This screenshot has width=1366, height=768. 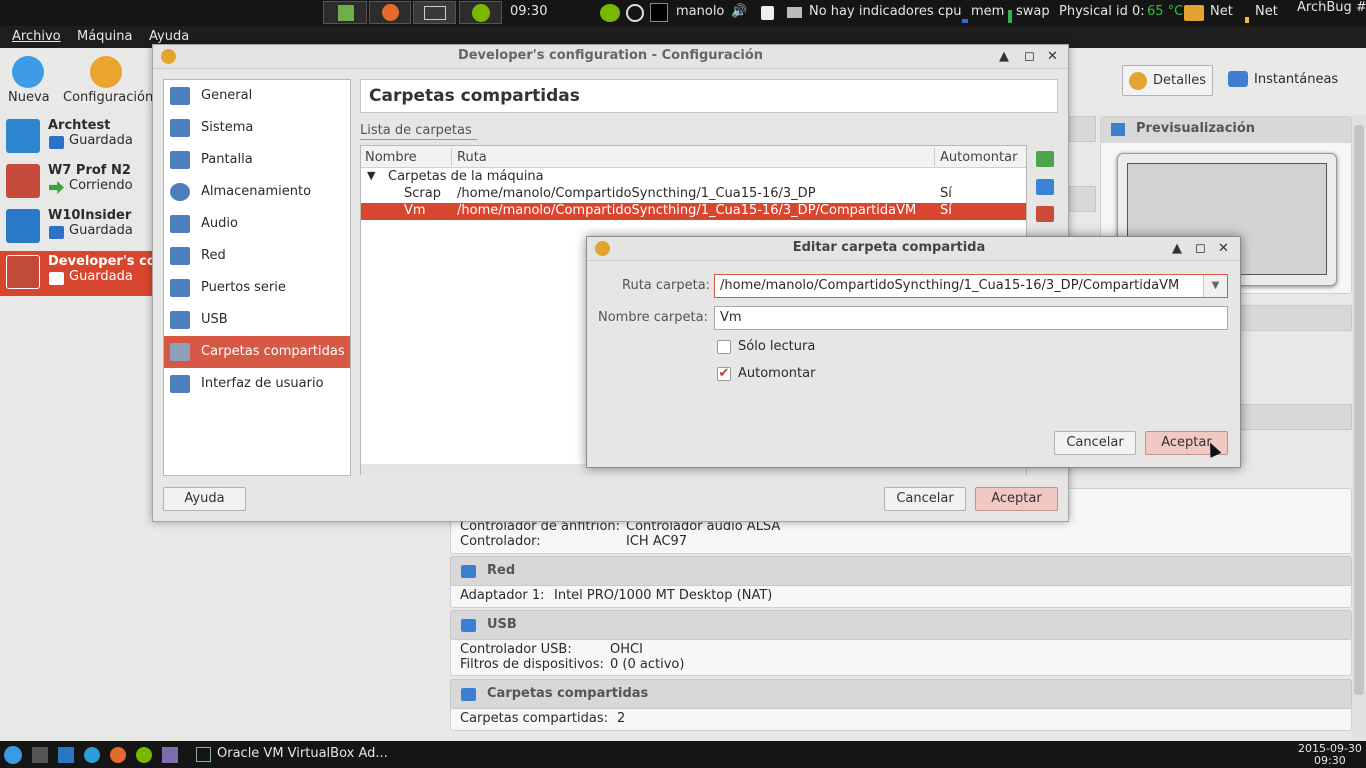 I want to click on cat-label: Red, so click(x=213, y=255).